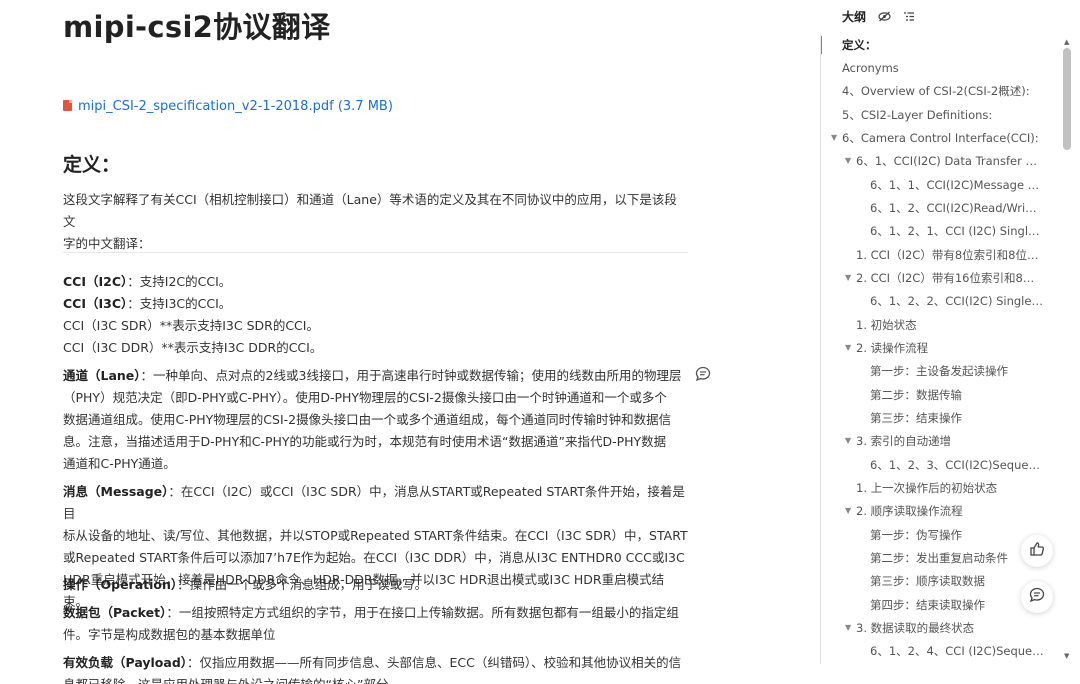 This screenshot has width=1080, height=684. What do you see at coordinates (854, 17) in the screenshot?
I see `outline-title: 大纲` at bounding box center [854, 17].